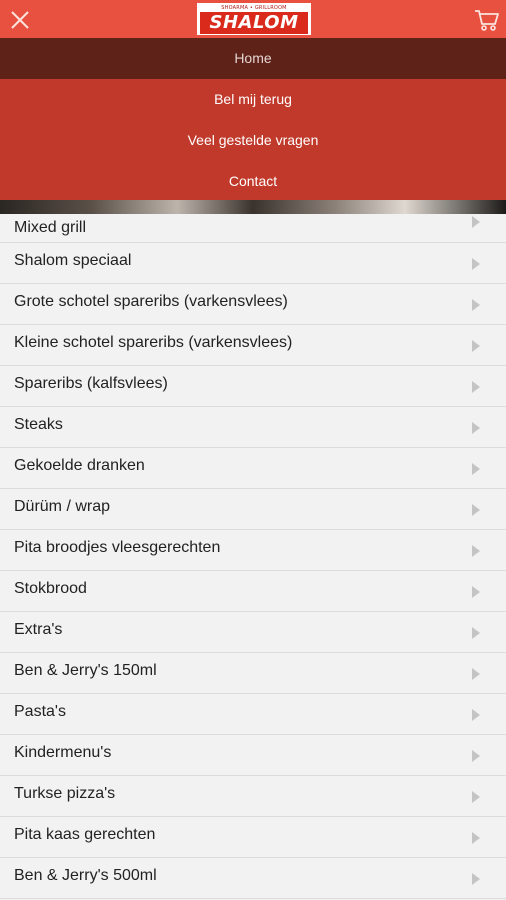 The image size is (506, 900). Describe the element at coordinates (85, 875) in the screenshot. I see `category-label: Ben & Jerry's 500ml` at that location.